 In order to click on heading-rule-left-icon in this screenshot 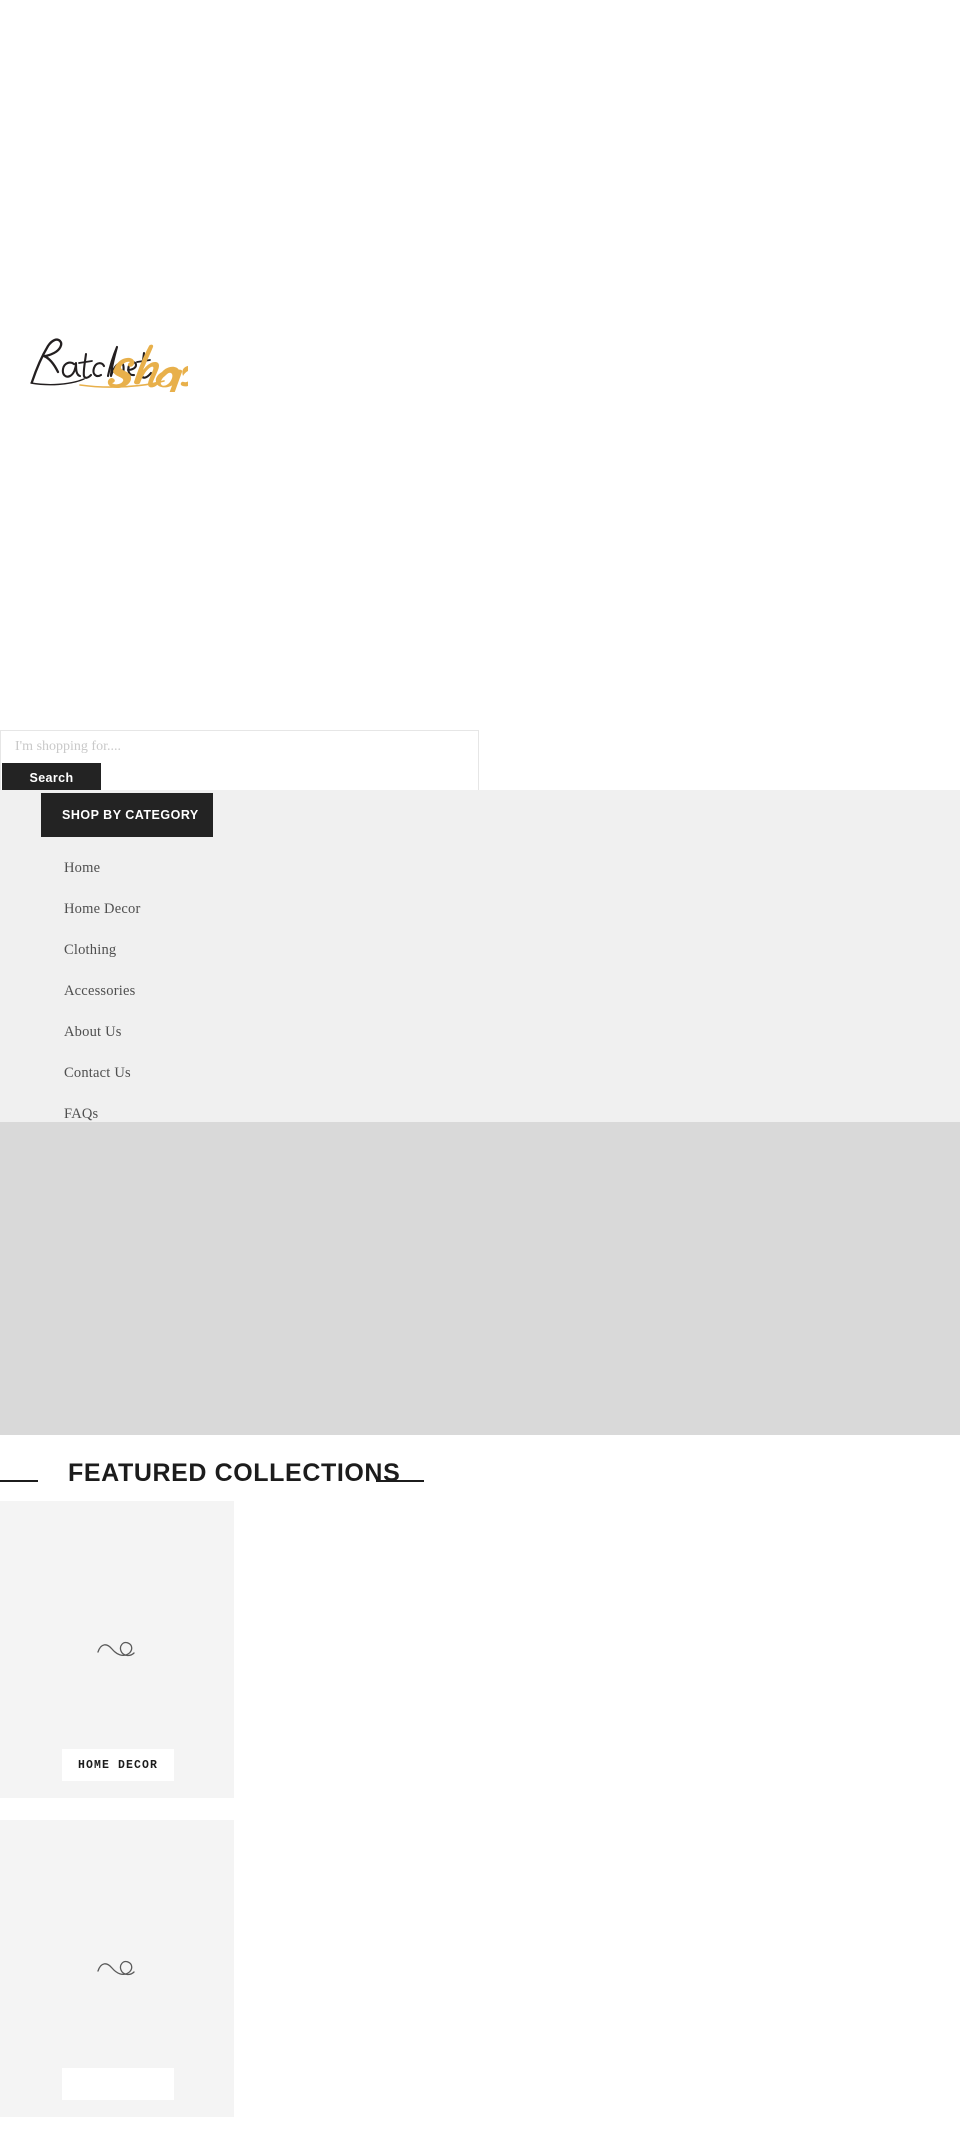, I will do `click(19, 1481)`.